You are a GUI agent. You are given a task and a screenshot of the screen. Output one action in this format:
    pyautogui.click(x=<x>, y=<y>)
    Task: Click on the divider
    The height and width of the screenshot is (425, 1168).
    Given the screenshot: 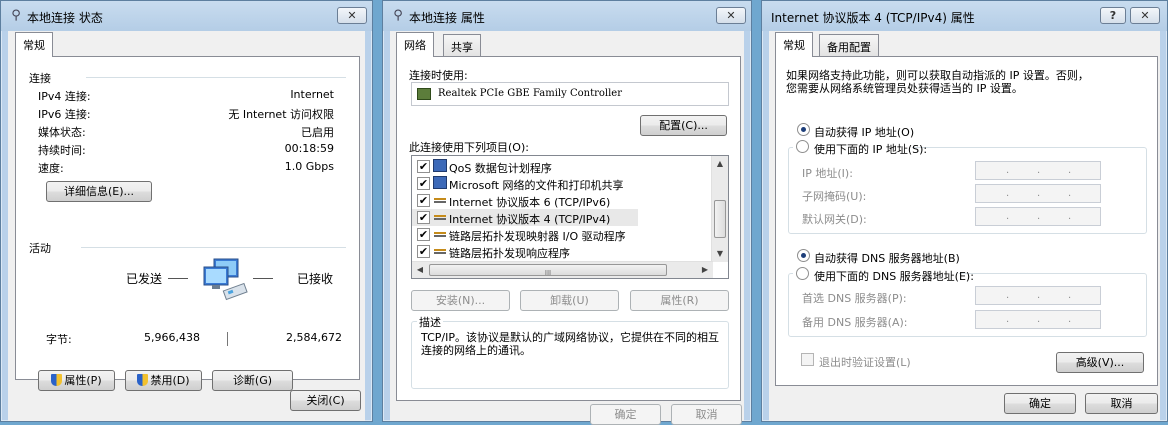 What is the action you would take?
    pyautogui.click(x=216, y=77)
    